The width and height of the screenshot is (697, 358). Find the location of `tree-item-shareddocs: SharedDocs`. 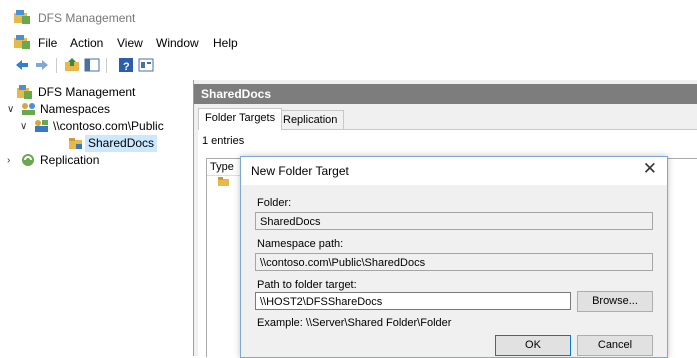

tree-item-shareddocs: SharedDocs is located at coordinates (96, 143).